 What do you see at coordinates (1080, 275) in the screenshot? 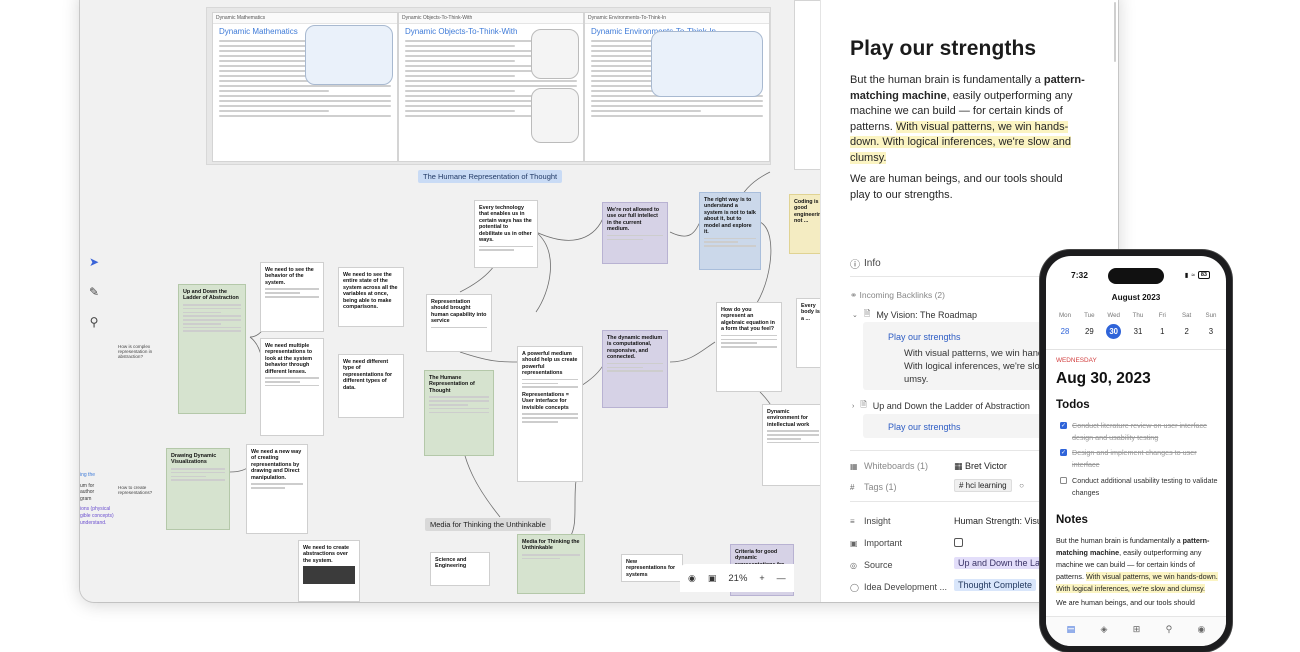
I see `status-time: 7:32` at bounding box center [1080, 275].